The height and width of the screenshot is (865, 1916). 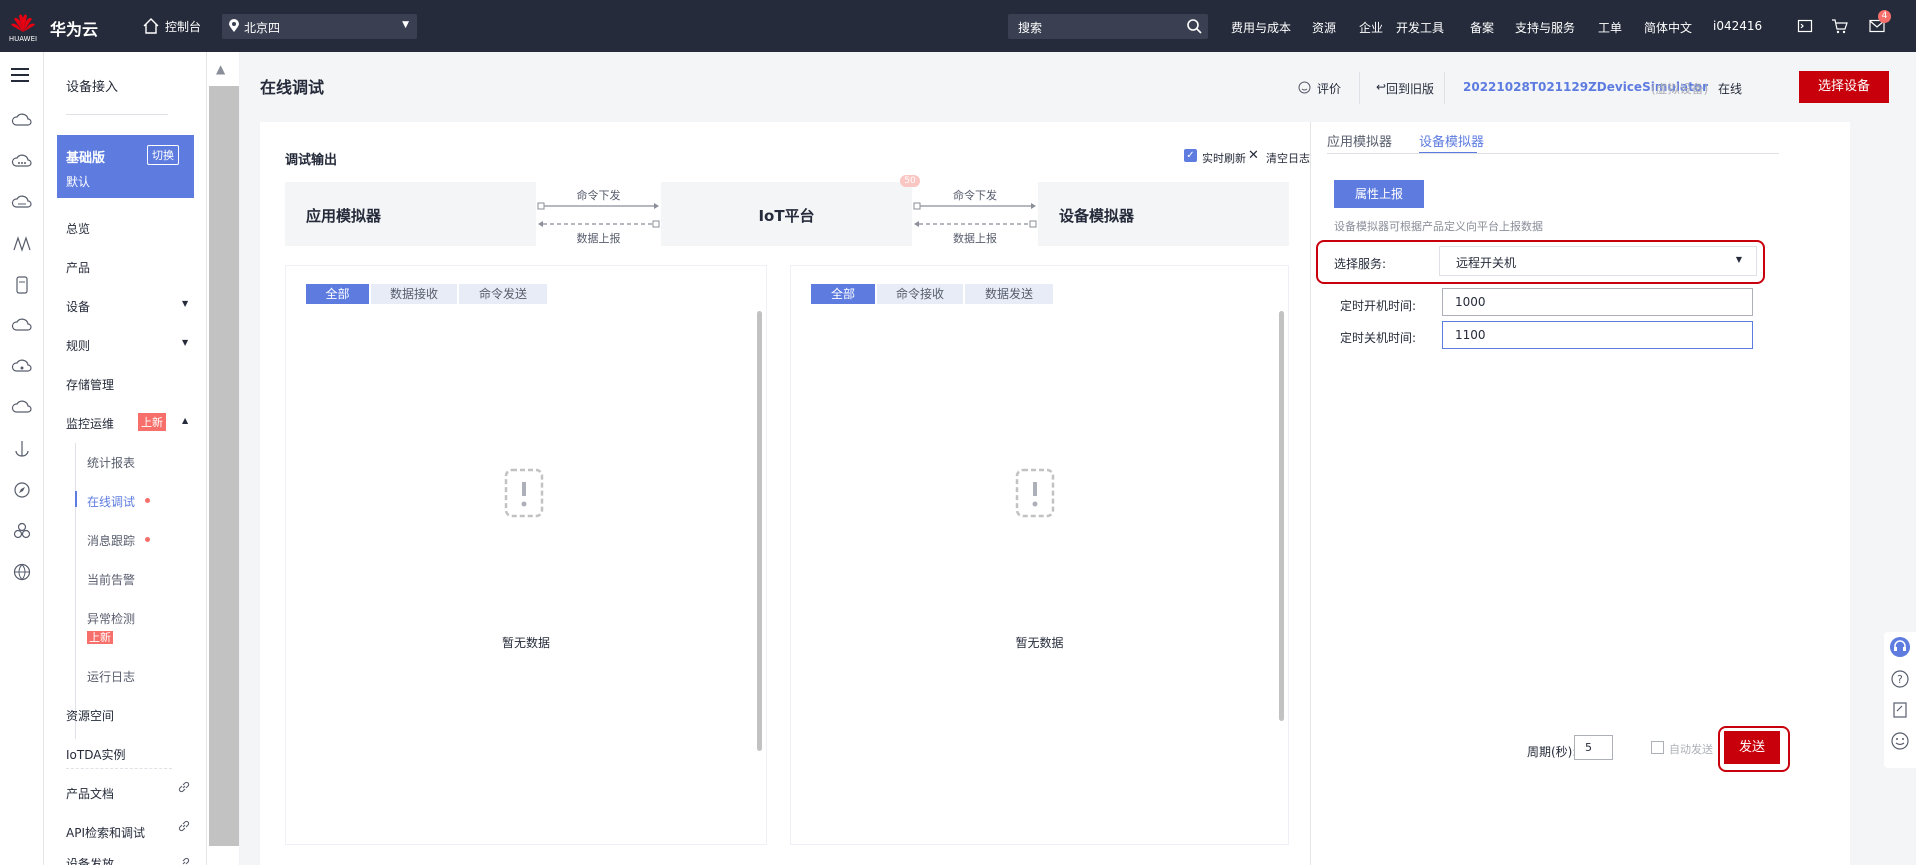 What do you see at coordinates (95, 754) in the screenshot?
I see `sidebar-item-iotda-instance: IoTDA实例` at bounding box center [95, 754].